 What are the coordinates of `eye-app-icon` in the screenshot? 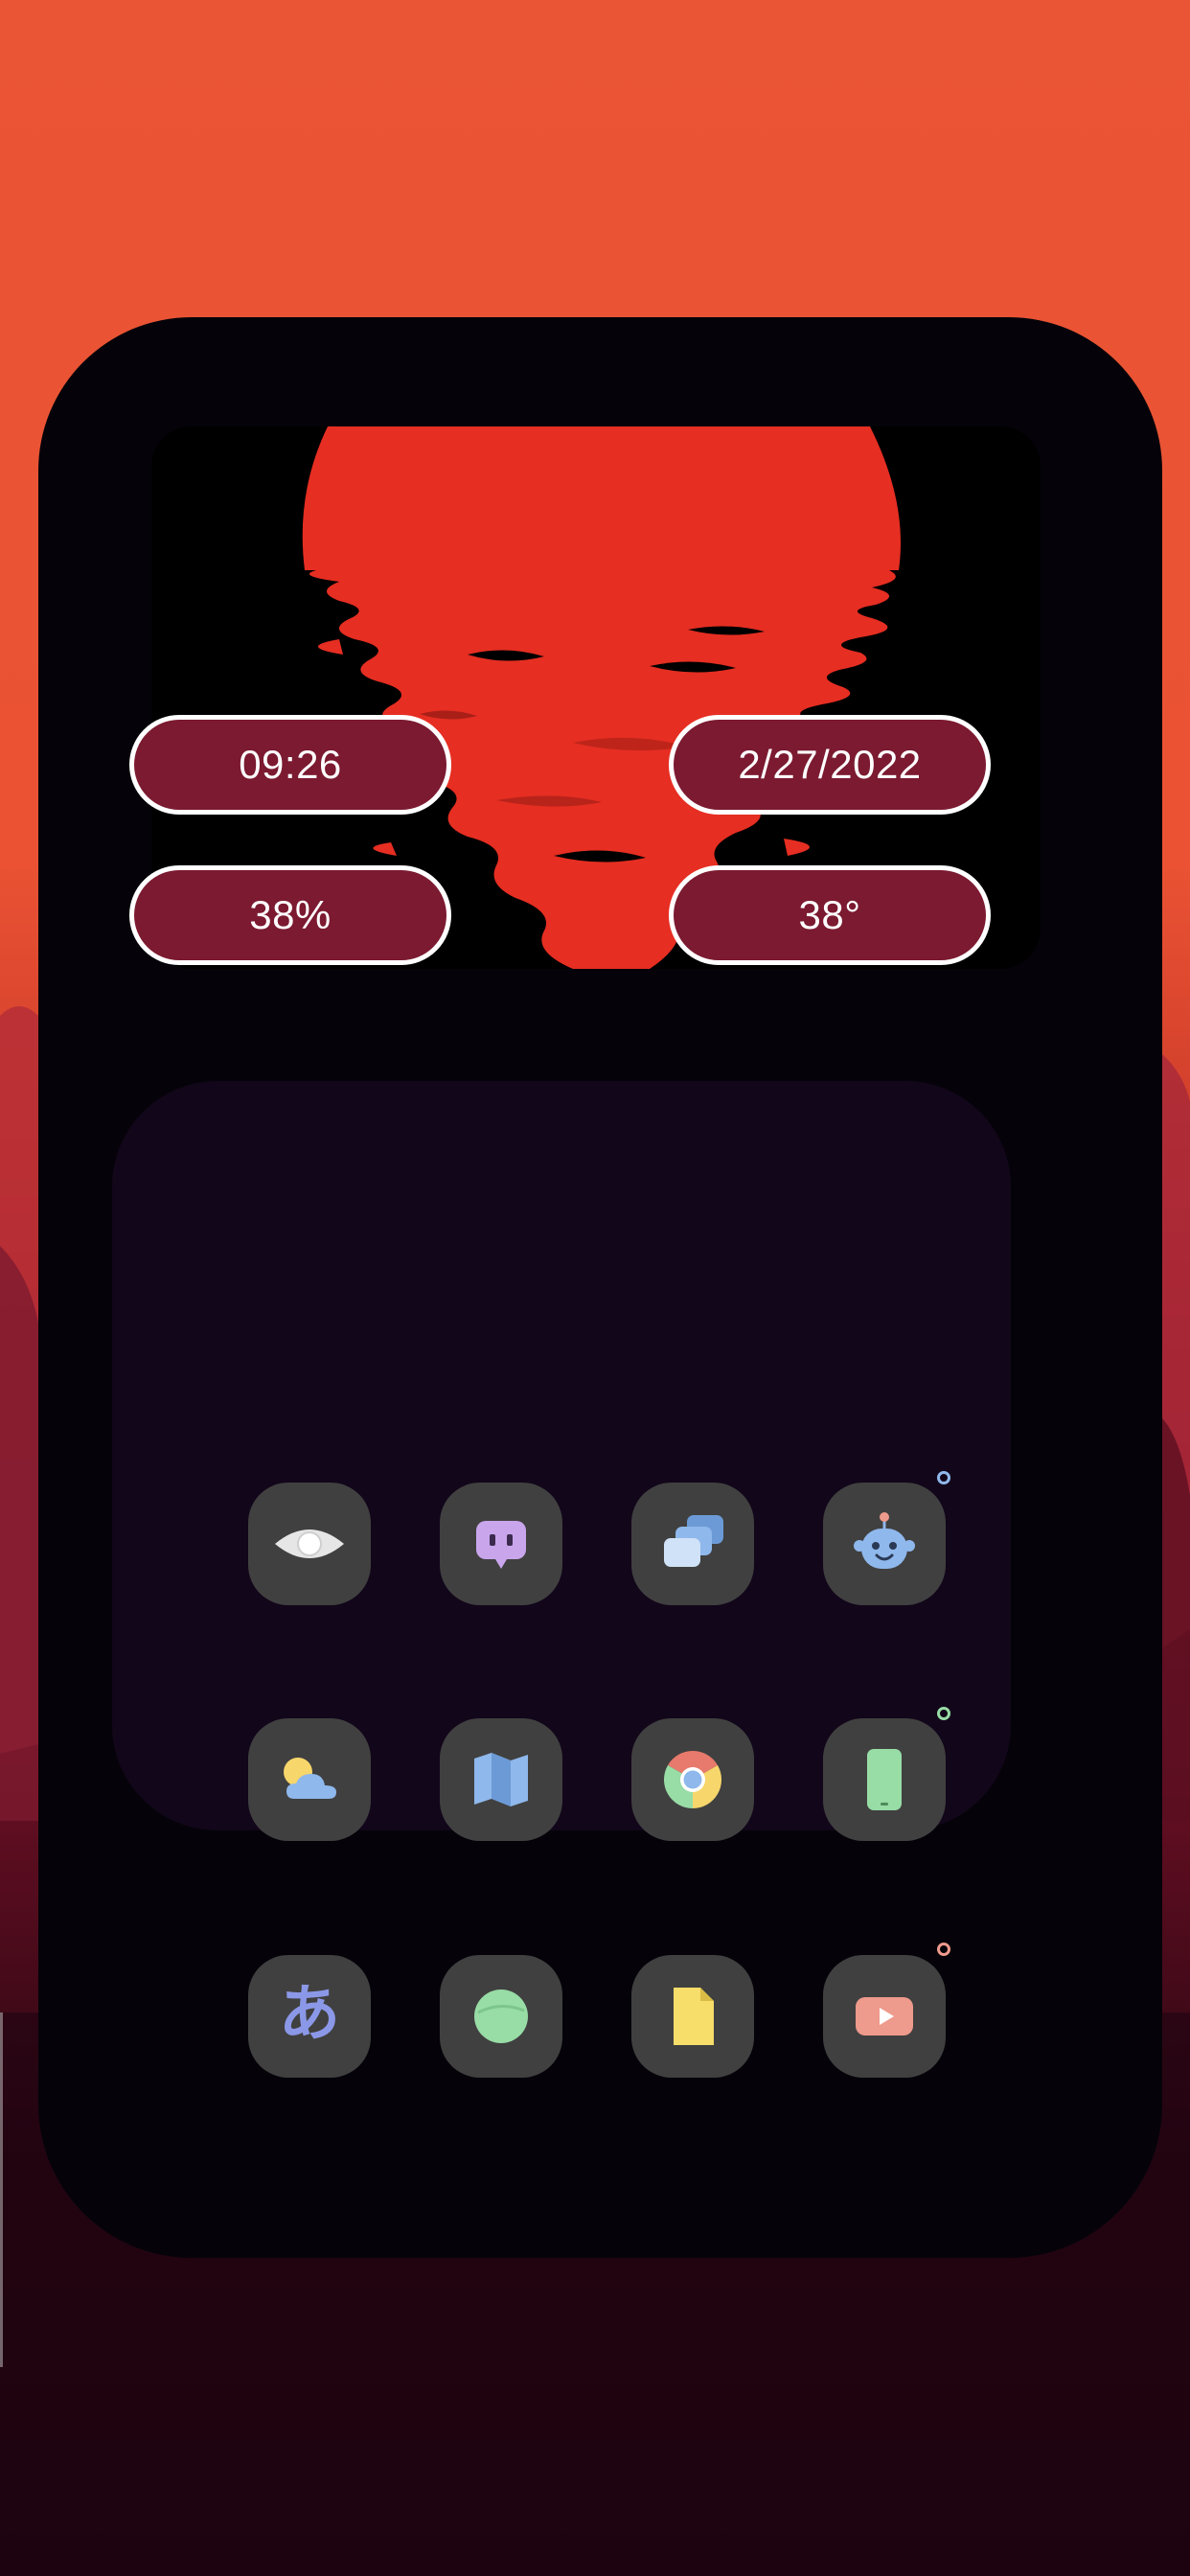 It's located at (310, 1544).